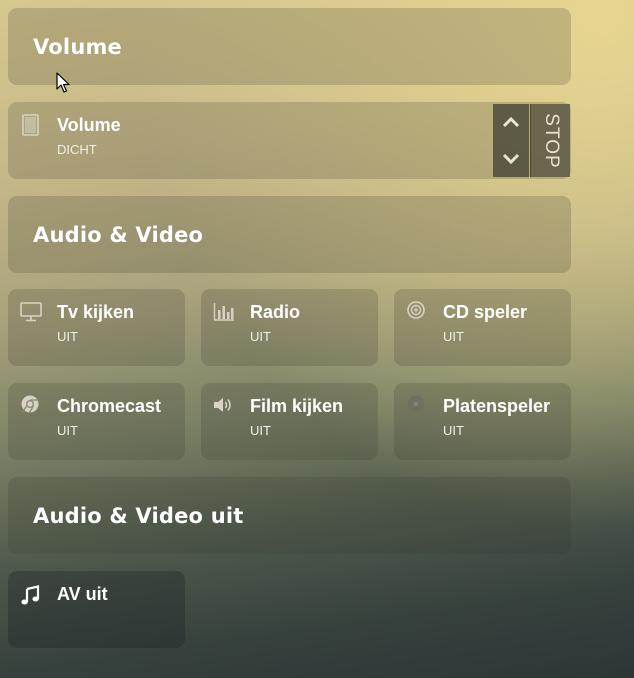 This screenshot has height=678, width=634. I want to click on section-header-audio-video-uit: Audio & Video uit, so click(289, 515).